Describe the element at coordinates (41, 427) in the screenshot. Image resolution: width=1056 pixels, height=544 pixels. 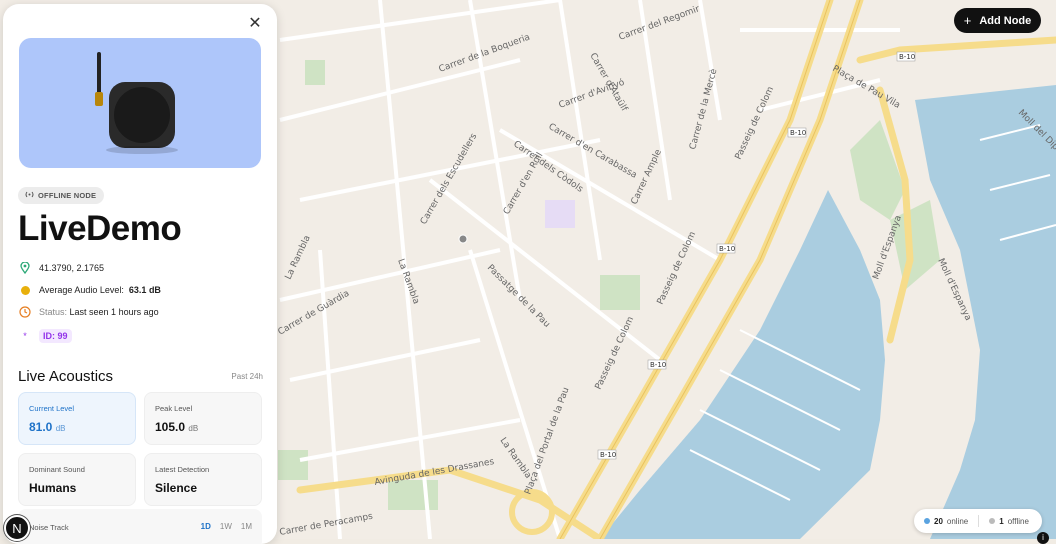
I see `card-value: 81.0` at that location.